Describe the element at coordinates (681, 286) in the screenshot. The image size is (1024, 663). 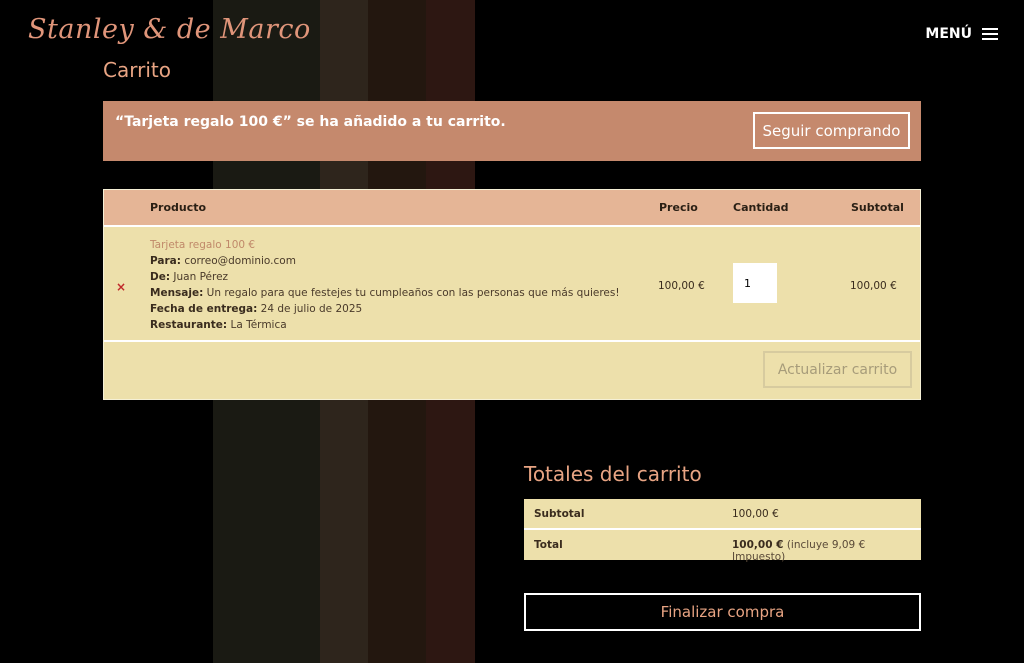
I see `item-price: 100,00 €` at that location.